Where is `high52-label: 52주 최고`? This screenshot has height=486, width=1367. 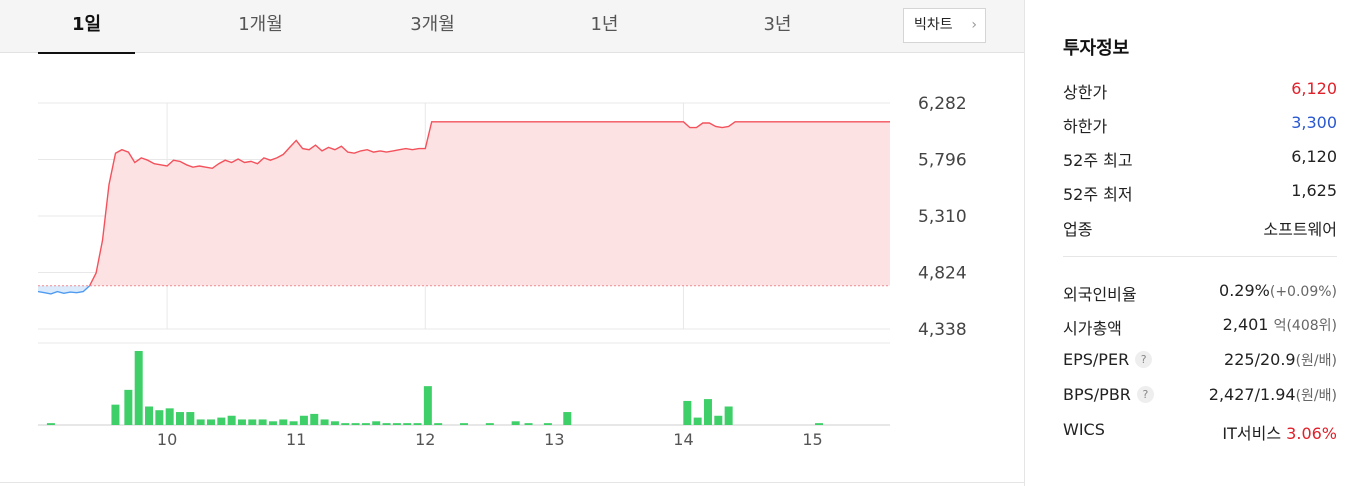 high52-label: 52주 최고 is located at coordinates (1098, 160).